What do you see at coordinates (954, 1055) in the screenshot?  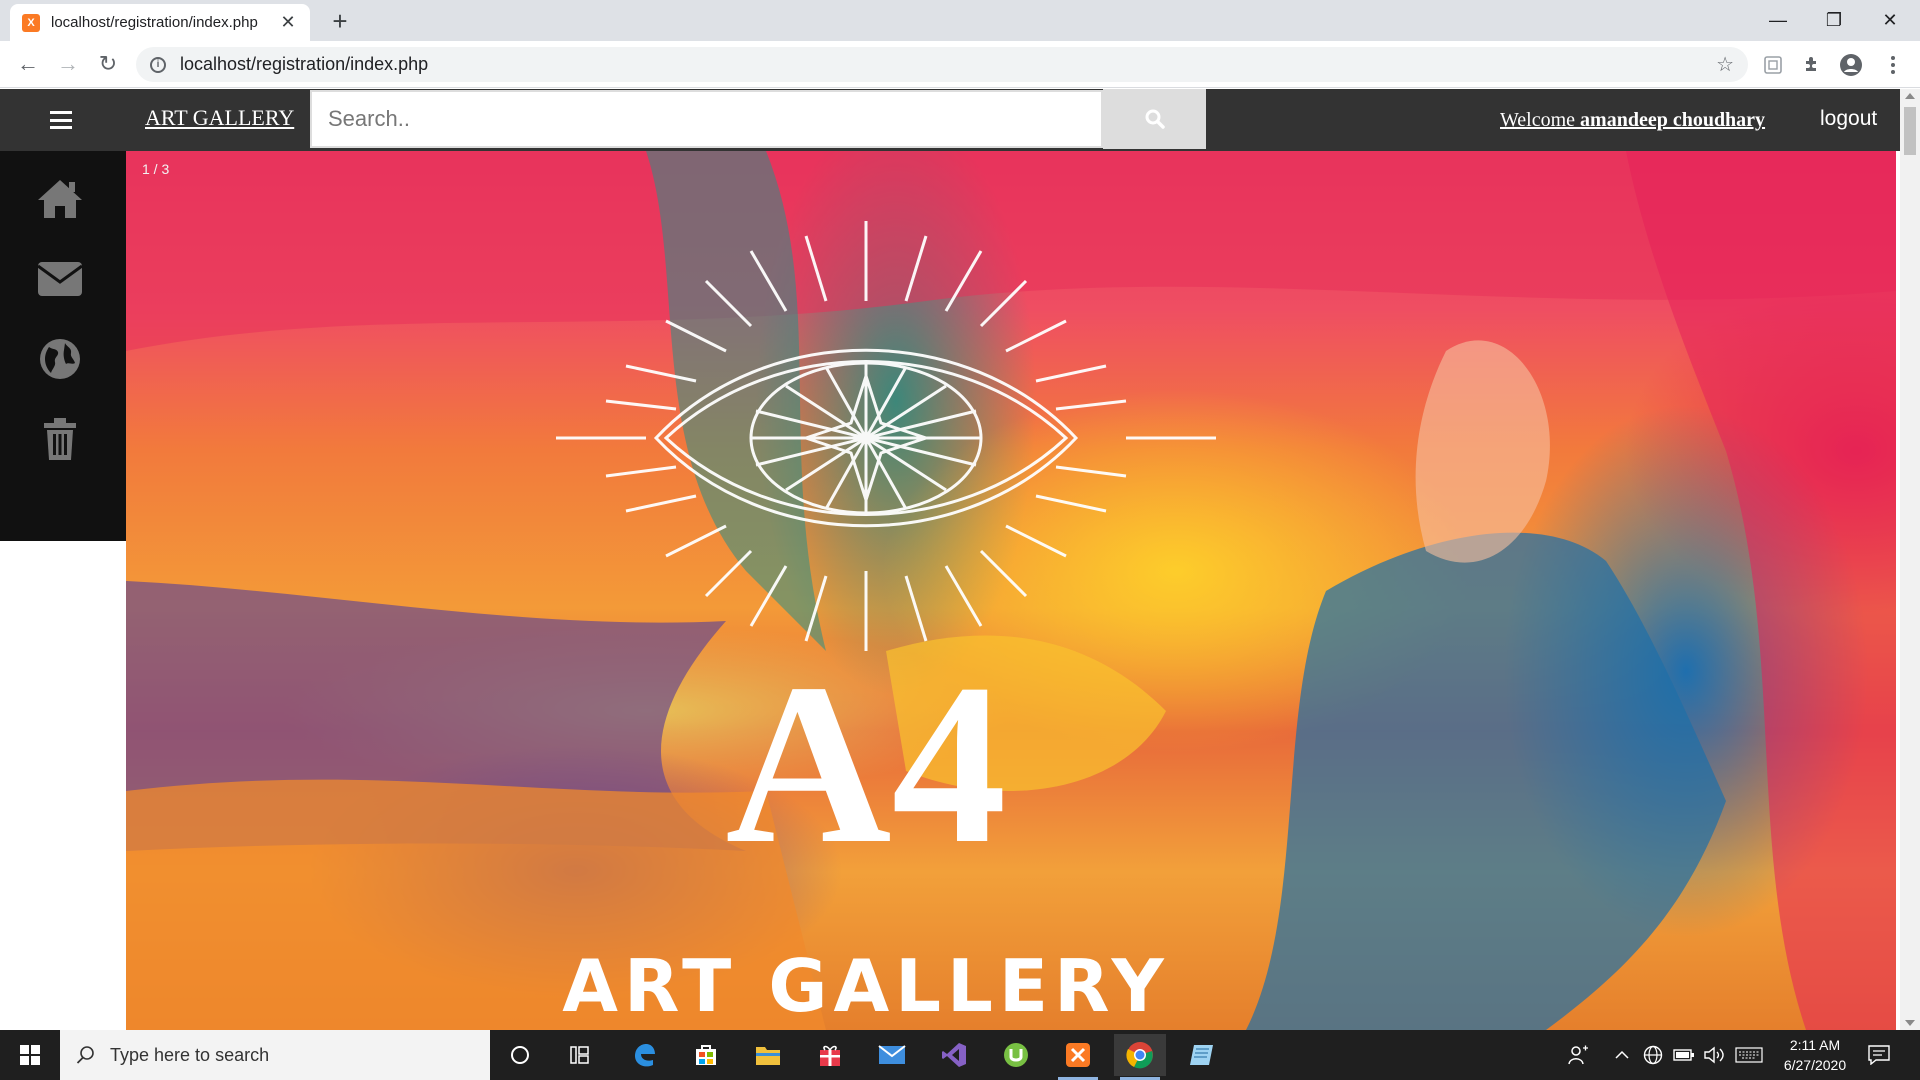 I see `visual-studio-icon` at bounding box center [954, 1055].